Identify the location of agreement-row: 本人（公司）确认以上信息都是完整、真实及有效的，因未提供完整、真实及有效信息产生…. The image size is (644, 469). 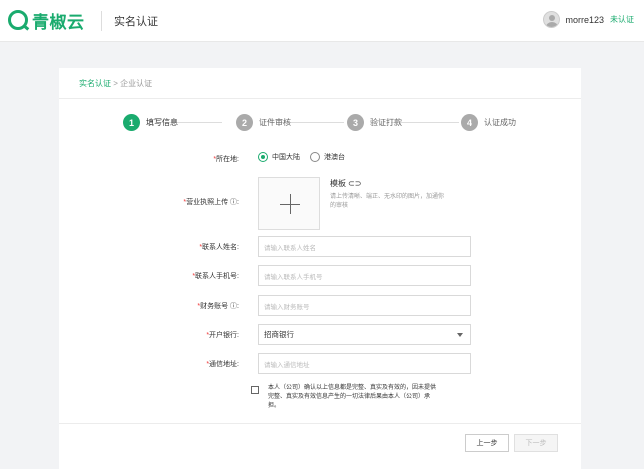
(344, 397).